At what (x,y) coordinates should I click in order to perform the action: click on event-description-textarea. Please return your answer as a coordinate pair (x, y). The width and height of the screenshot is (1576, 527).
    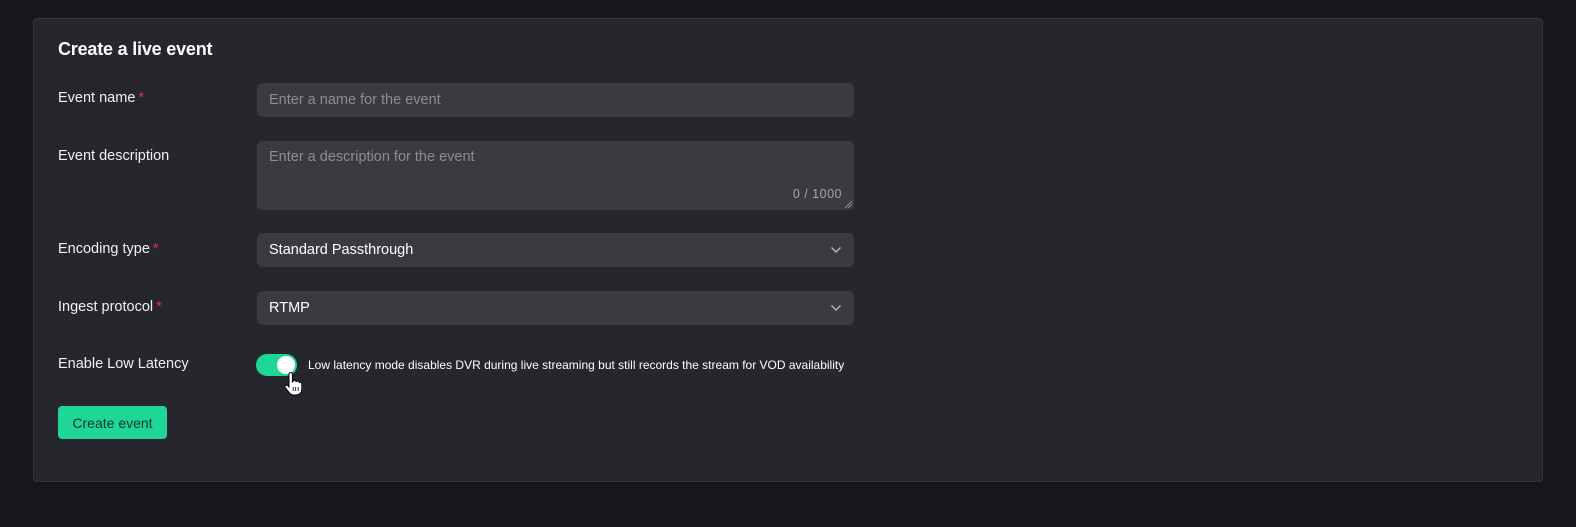
    Looking at the image, I should click on (555, 175).